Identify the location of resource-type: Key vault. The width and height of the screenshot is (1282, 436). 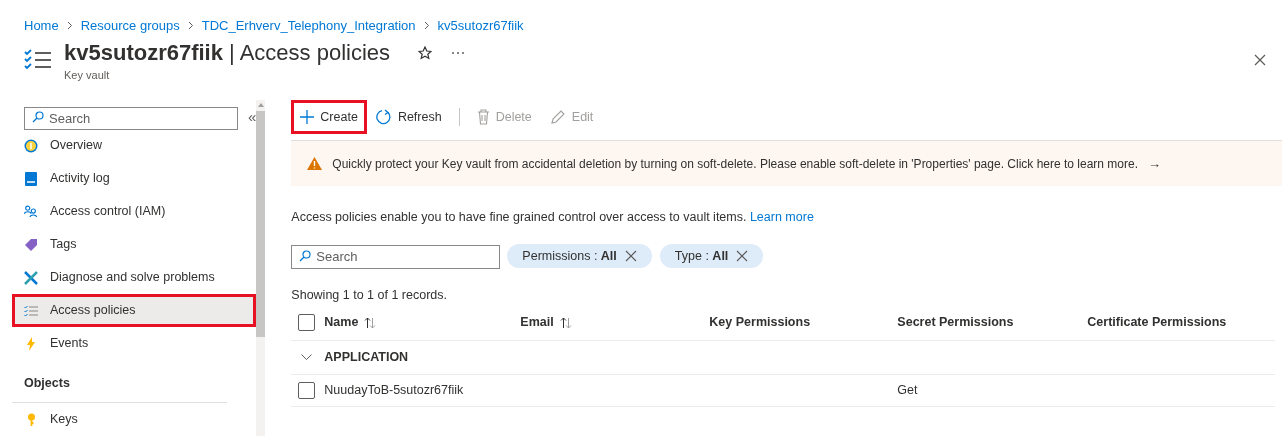
(87, 75).